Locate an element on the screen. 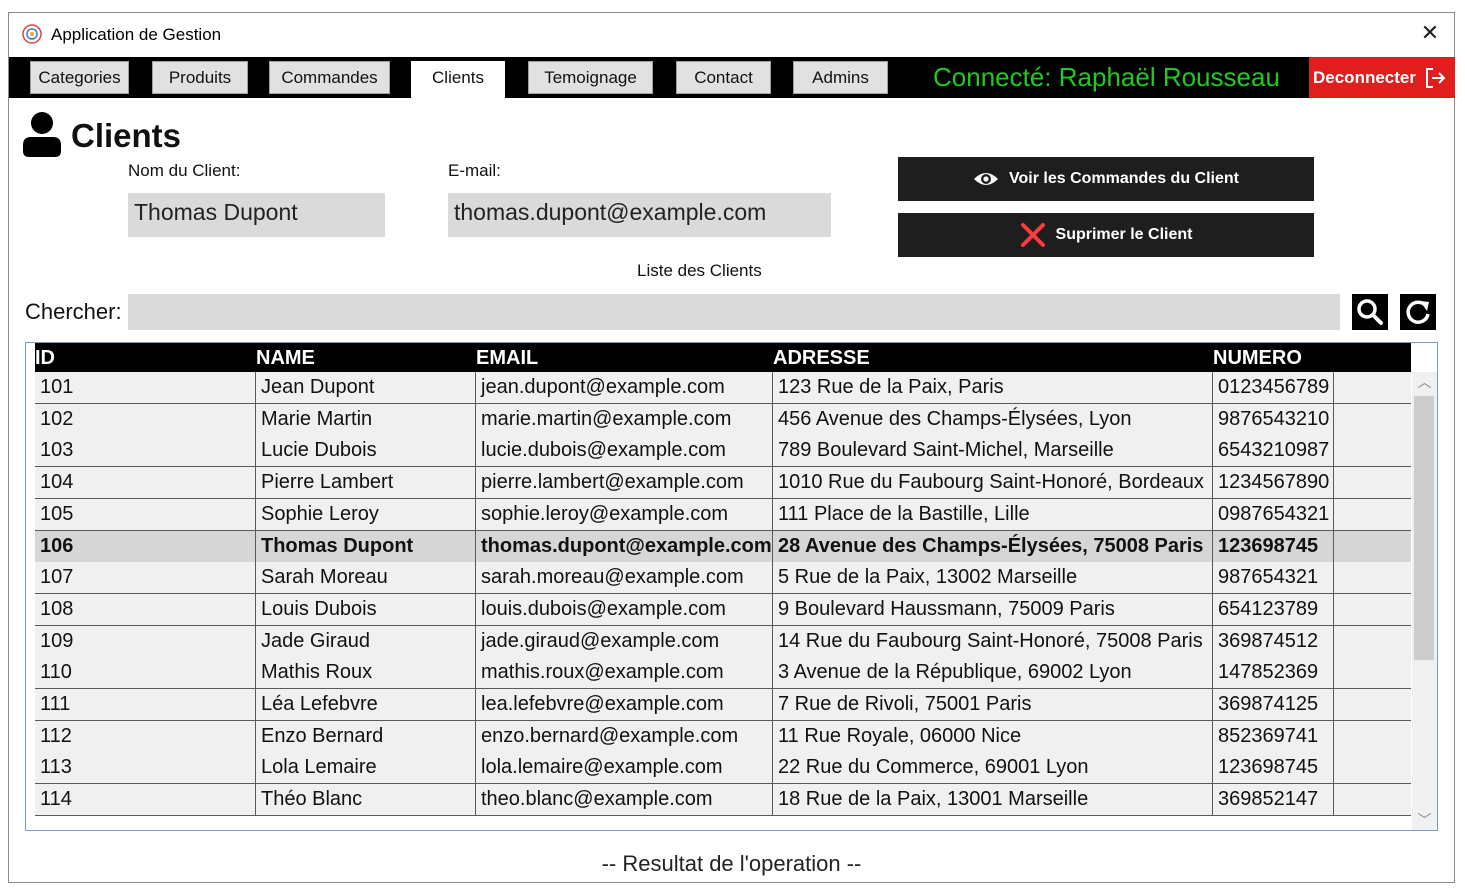 The width and height of the screenshot is (1465, 895). search-button is located at coordinates (1370, 312).